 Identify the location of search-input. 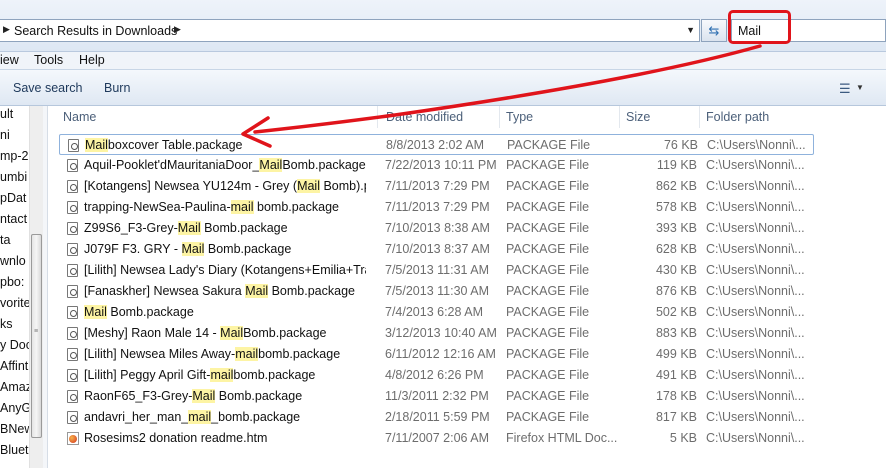
(807, 30).